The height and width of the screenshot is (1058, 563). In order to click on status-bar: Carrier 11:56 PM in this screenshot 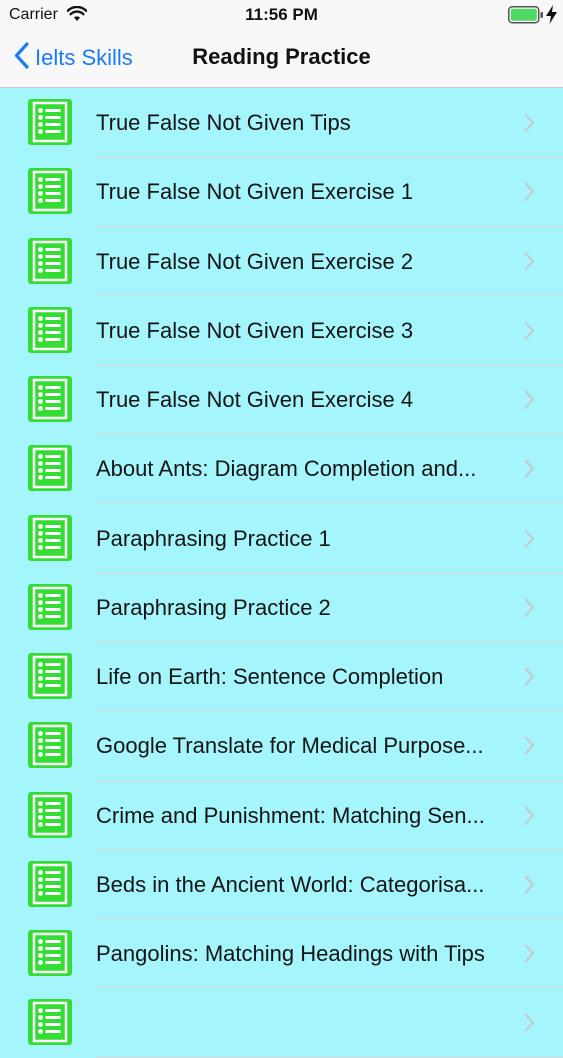, I will do `click(281, 15)`.